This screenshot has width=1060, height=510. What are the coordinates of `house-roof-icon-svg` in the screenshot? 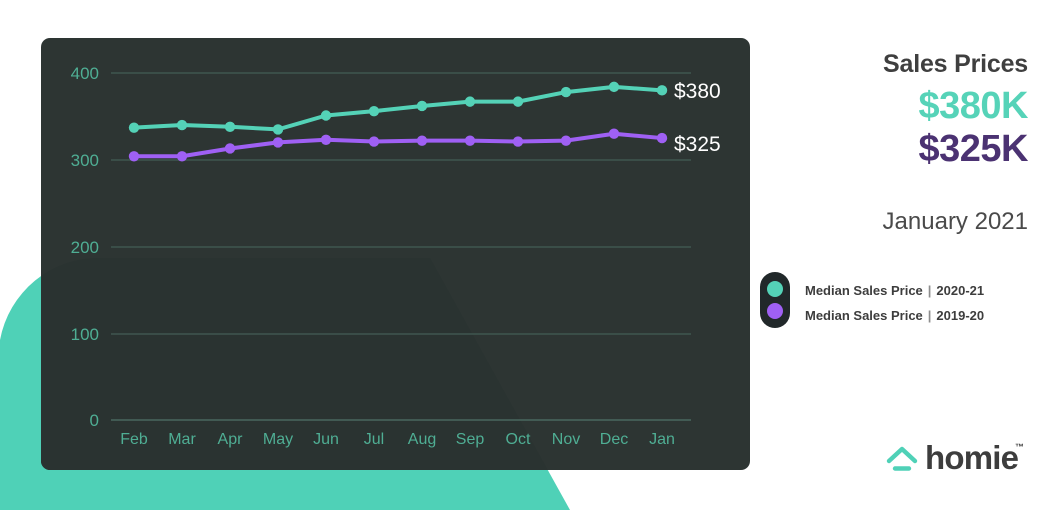 It's located at (902, 458).